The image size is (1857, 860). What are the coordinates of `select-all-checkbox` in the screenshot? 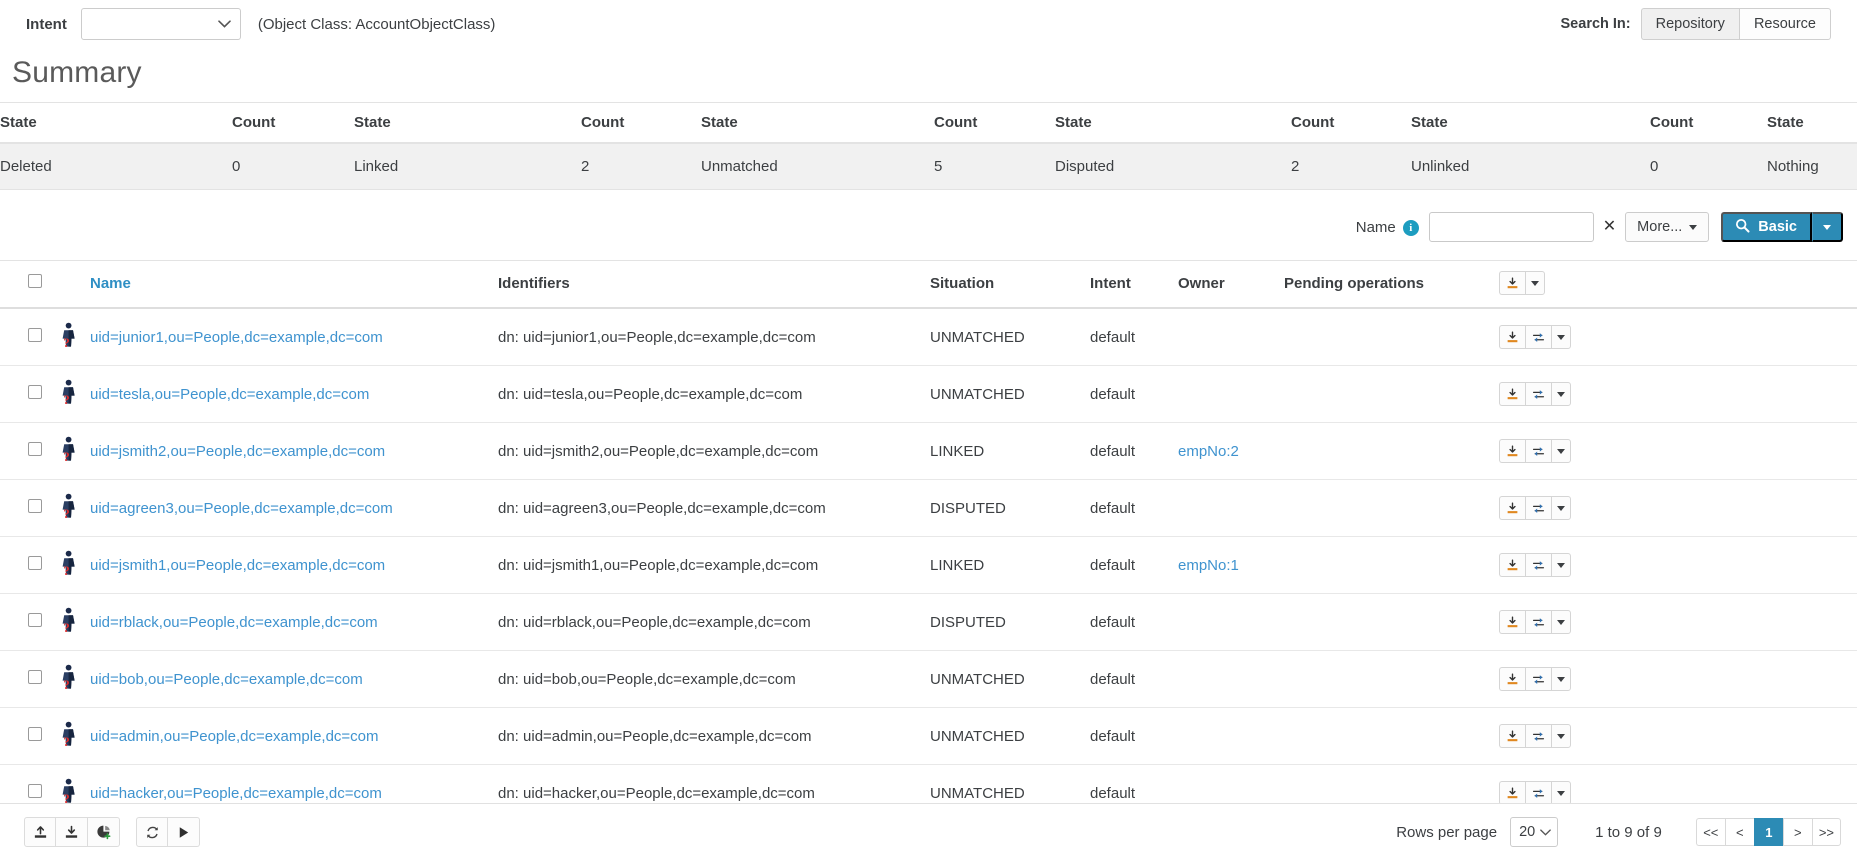 It's located at (35, 281).